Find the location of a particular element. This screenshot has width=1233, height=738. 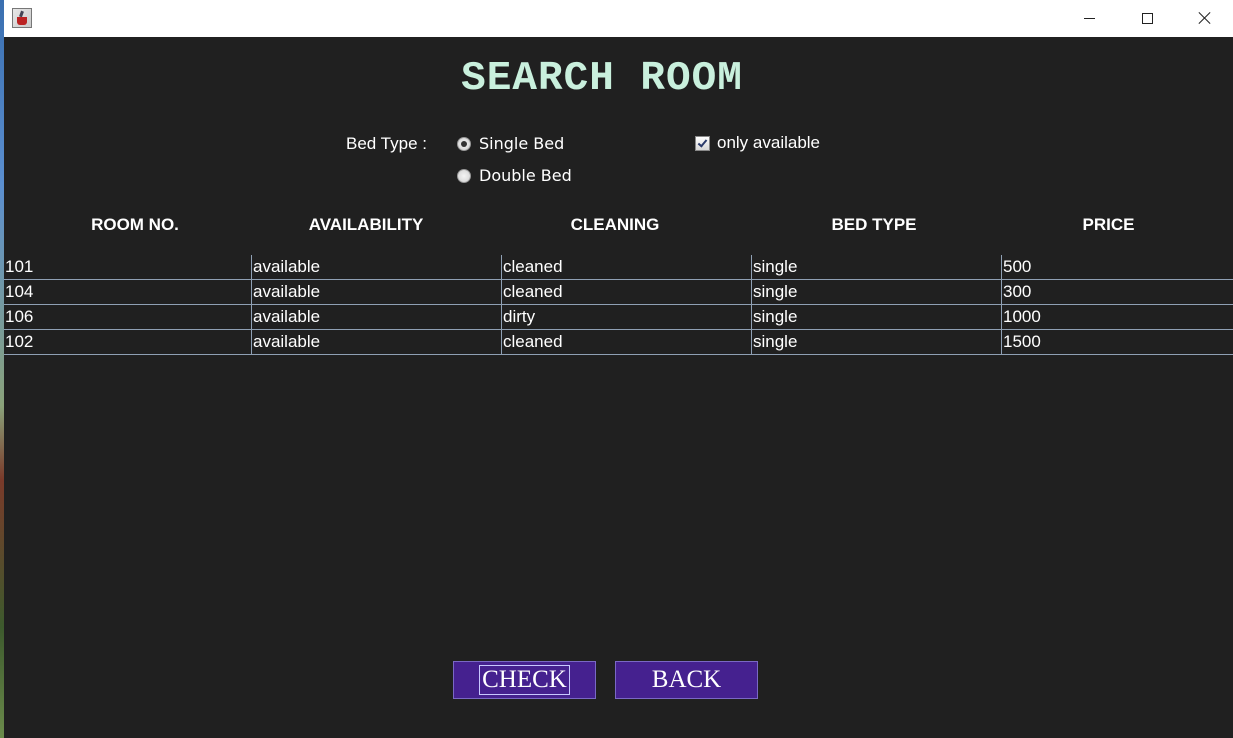

maximize-button is located at coordinates (1147, 18).